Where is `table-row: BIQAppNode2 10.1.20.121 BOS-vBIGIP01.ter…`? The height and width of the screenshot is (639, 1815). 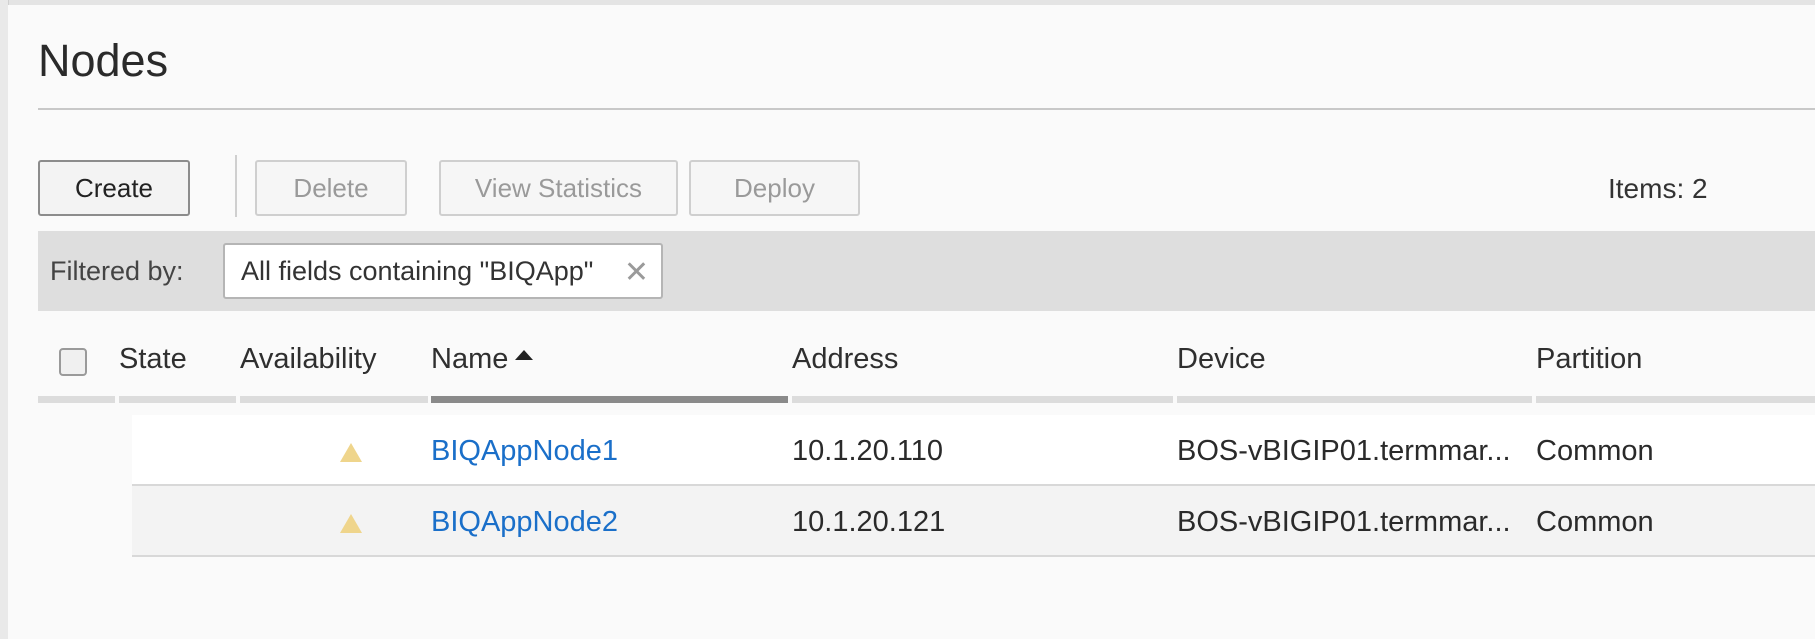
table-row: BIQAppNode2 10.1.20.121 BOS-vBIGIP01.ter… is located at coordinates (973, 521).